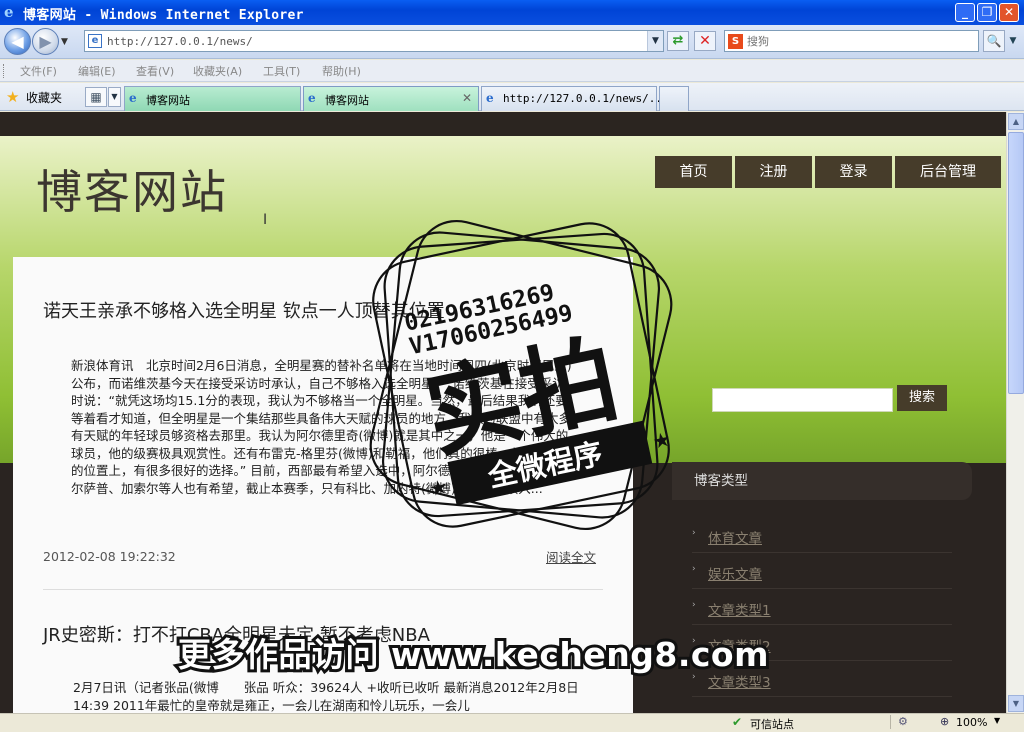 Image resolution: width=1024 pixels, height=732 pixels. What do you see at coordinates (341, 71) in the screenshot?
I see `menu-help: 帮助(H)` at bounding box center [341, 71].